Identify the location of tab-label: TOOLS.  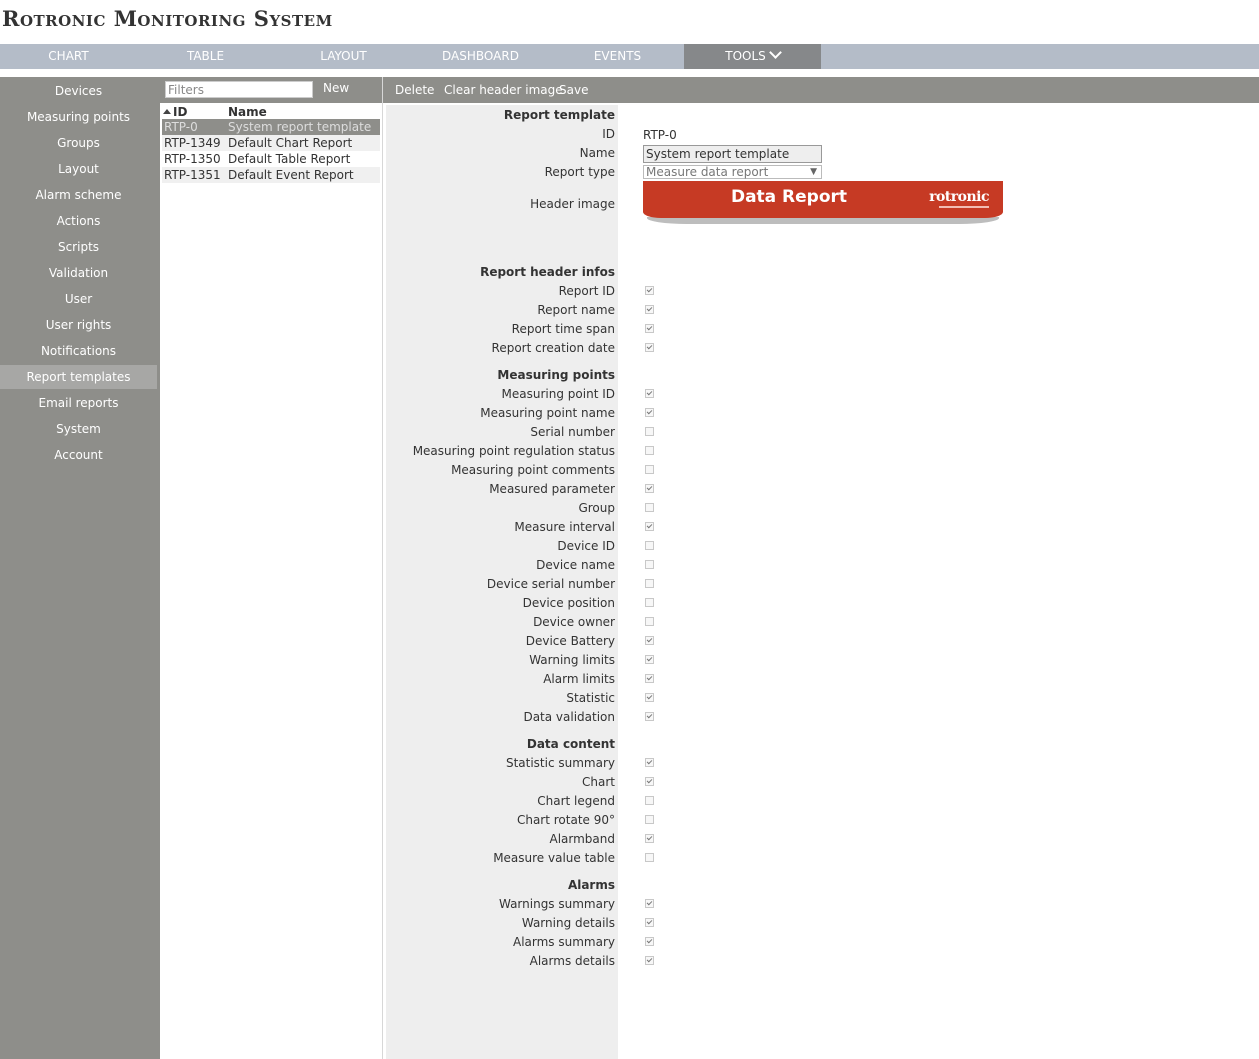
(745, 56).